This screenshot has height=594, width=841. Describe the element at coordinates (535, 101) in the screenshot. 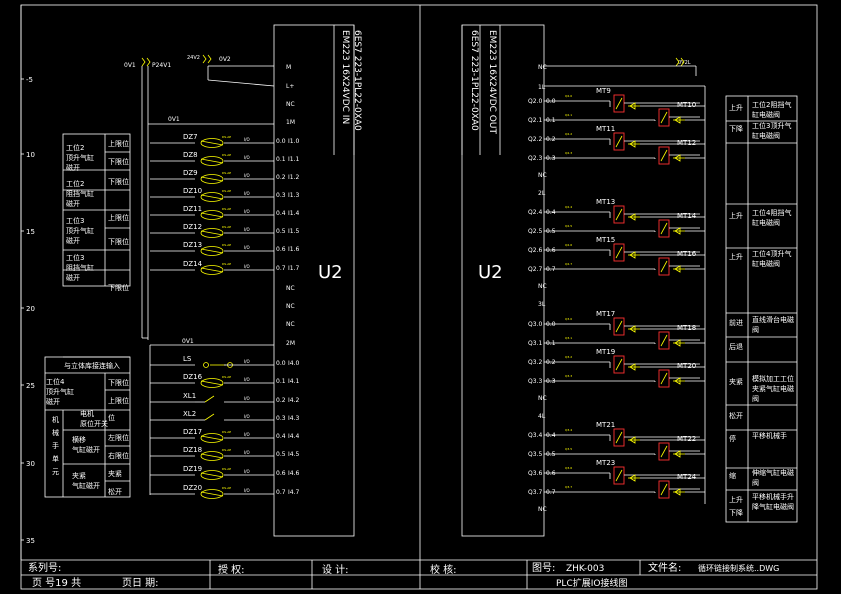

I see `right-addr: Q2.0` at that location.